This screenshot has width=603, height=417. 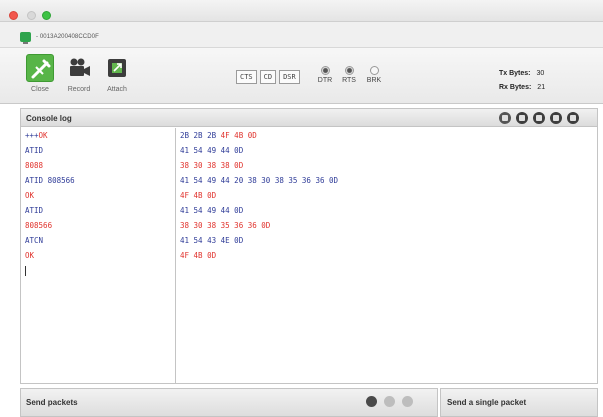 I want to click on record-label: Record, so click(x=79, y=89).